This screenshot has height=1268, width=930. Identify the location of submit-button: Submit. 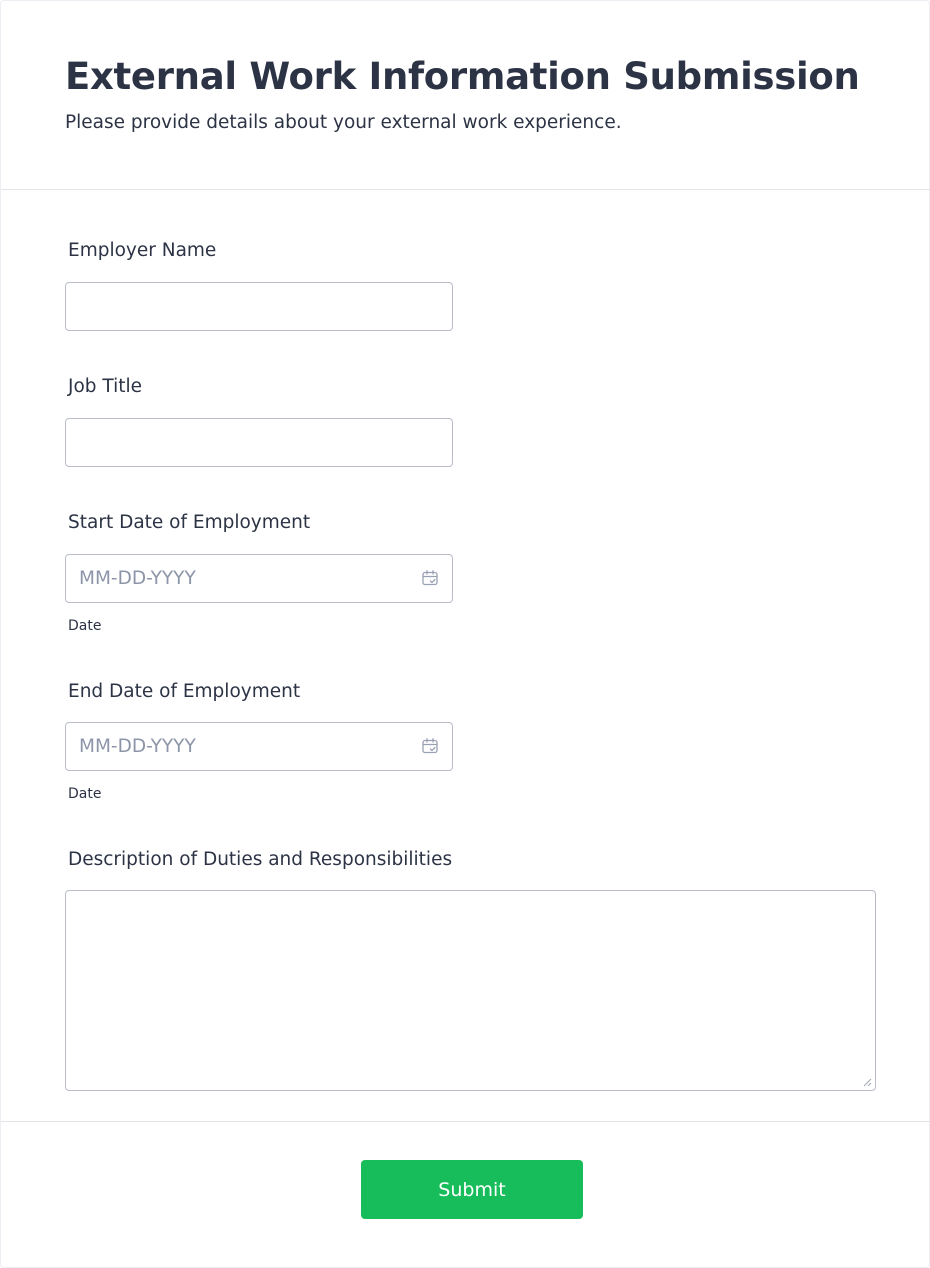
(472, 1189).